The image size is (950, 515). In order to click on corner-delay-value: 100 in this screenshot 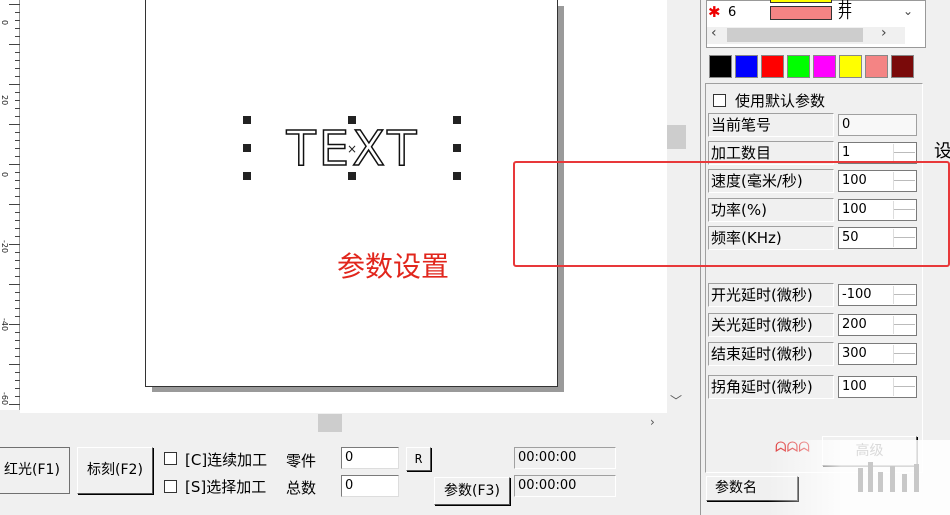, I will do `click(854, 386)`.